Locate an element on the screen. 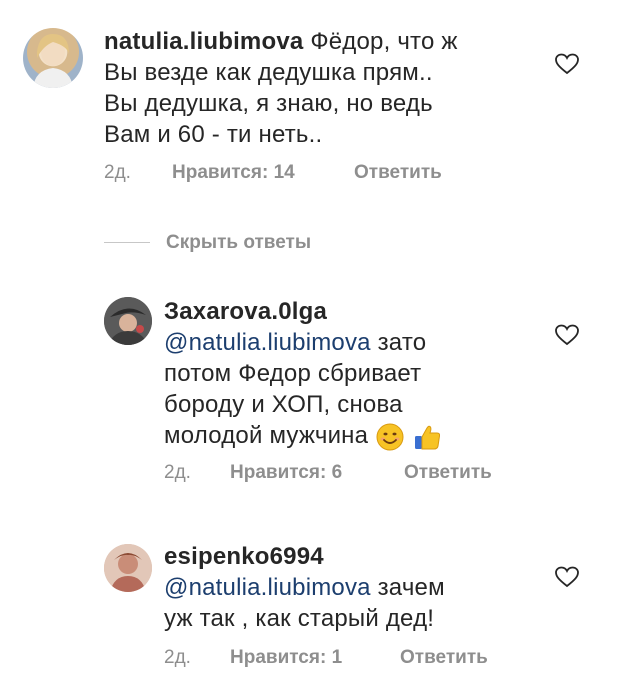 This screenshot has height=697, width=620. comment-username: natulia.liubimova is located at coordinates (203, 41).